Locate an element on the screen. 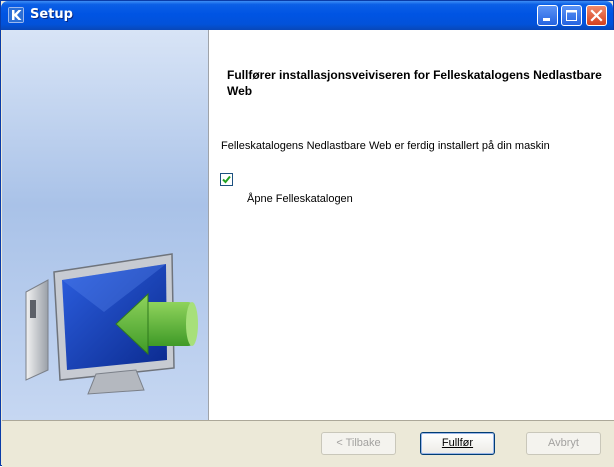  setup-app-icon is located at coordinates (16, 15).